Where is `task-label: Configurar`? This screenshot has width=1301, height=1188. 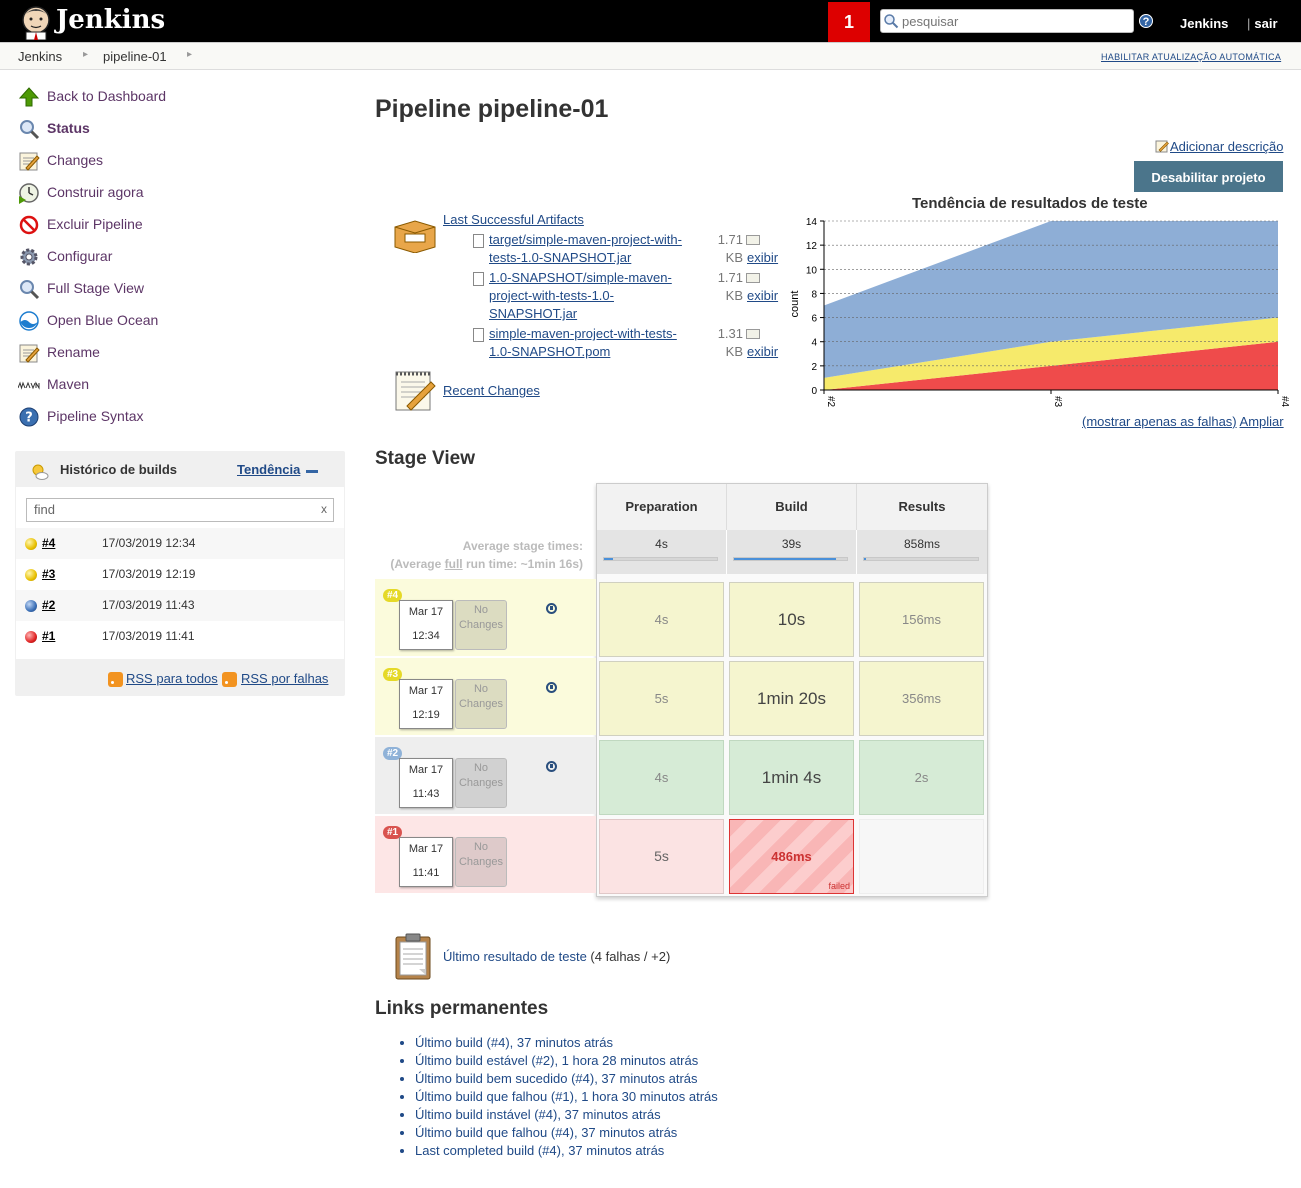
task-label: Configurar is located at coordinates (79, 256).